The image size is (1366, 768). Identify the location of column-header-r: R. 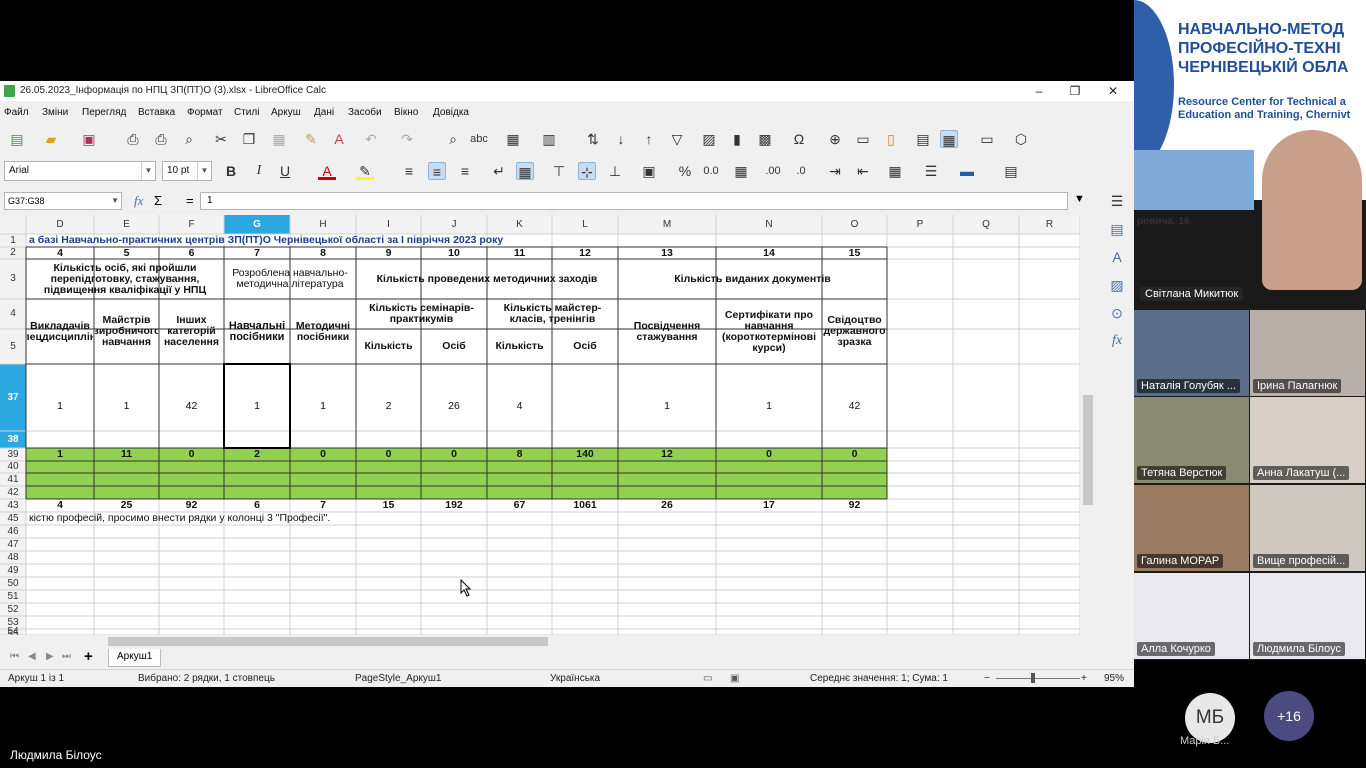
(1049, 224).